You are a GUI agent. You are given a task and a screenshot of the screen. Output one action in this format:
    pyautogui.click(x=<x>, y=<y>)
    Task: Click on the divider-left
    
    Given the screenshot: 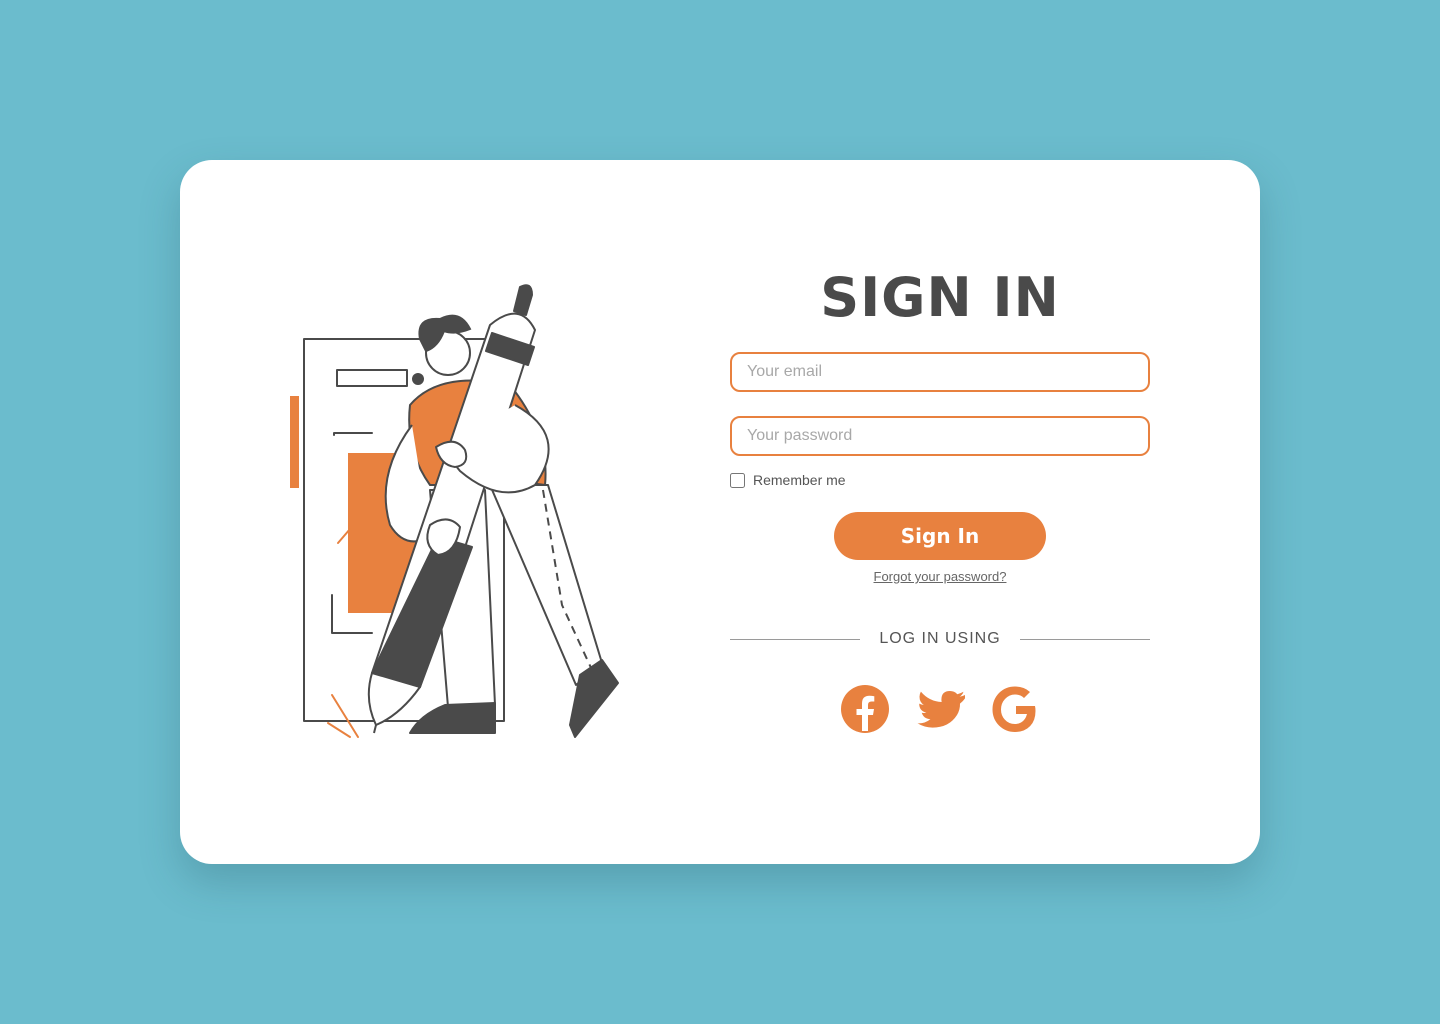 What is the action you would take?
    pyautogui.click(x=795, y=639)
    